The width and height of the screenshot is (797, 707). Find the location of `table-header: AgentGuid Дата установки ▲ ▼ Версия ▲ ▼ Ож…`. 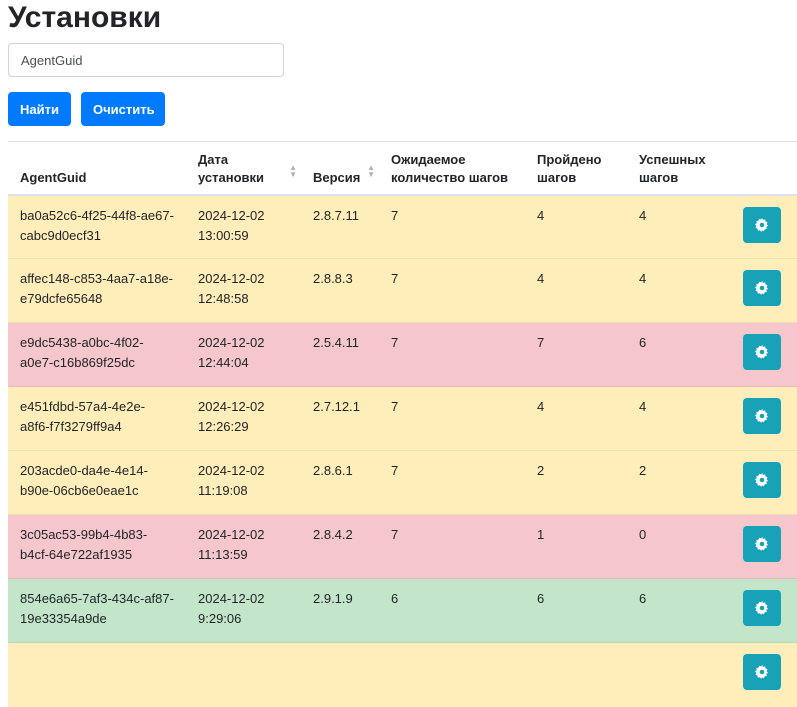

table-header: AgentGuid Дата установки ▲ ▼ Версия ▲ ▼ Ож… is located at coordinates (402, 168).